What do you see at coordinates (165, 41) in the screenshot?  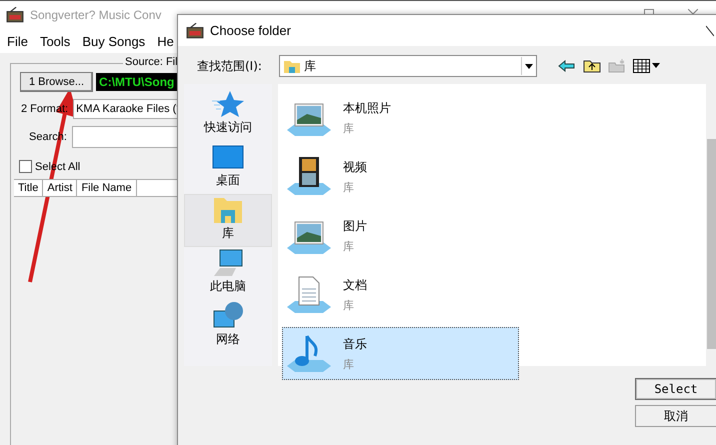 I see `menu-item: He` at bounding box center [165, 41].